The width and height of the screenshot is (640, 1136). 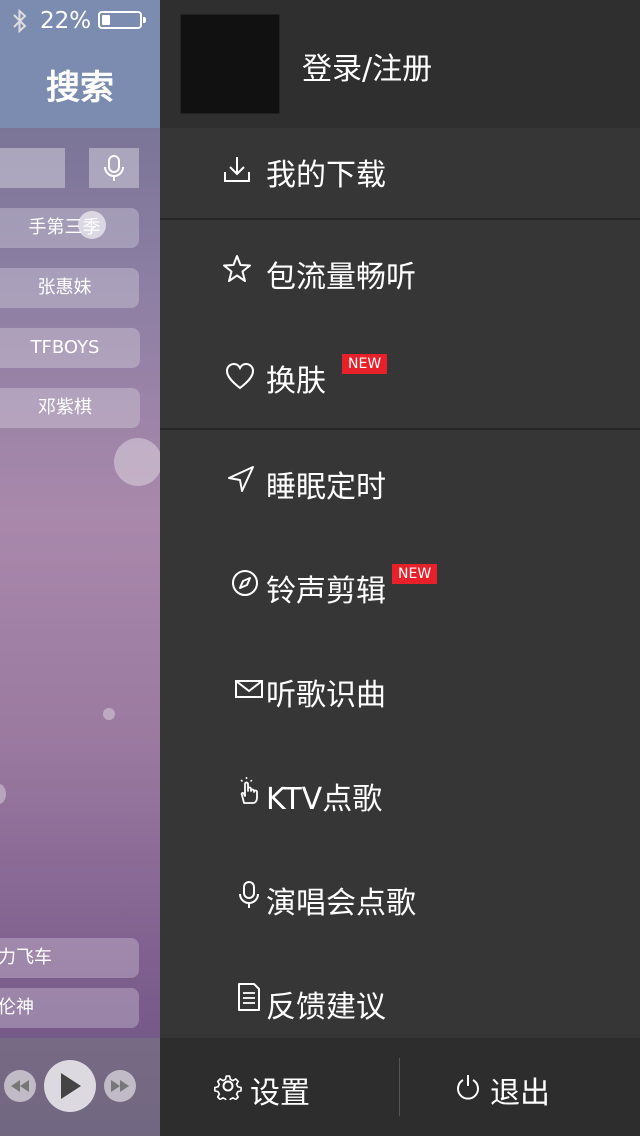 I want to click on previous-button, so click(x=20, y=1086).